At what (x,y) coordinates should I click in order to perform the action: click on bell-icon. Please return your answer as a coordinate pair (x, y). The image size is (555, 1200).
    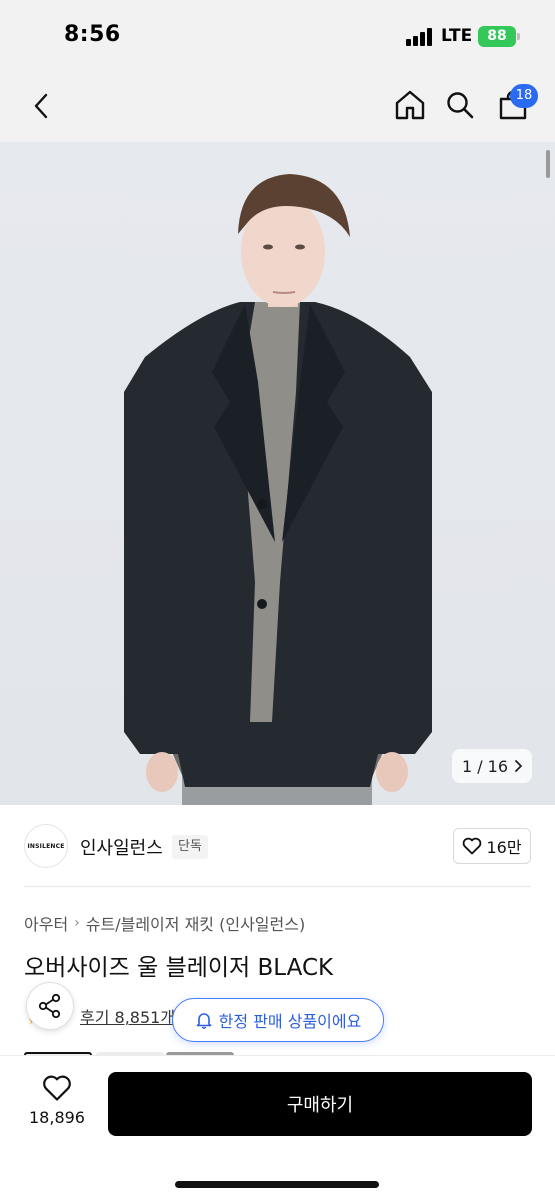
    Looking at the image, I should click on (203, 1021).